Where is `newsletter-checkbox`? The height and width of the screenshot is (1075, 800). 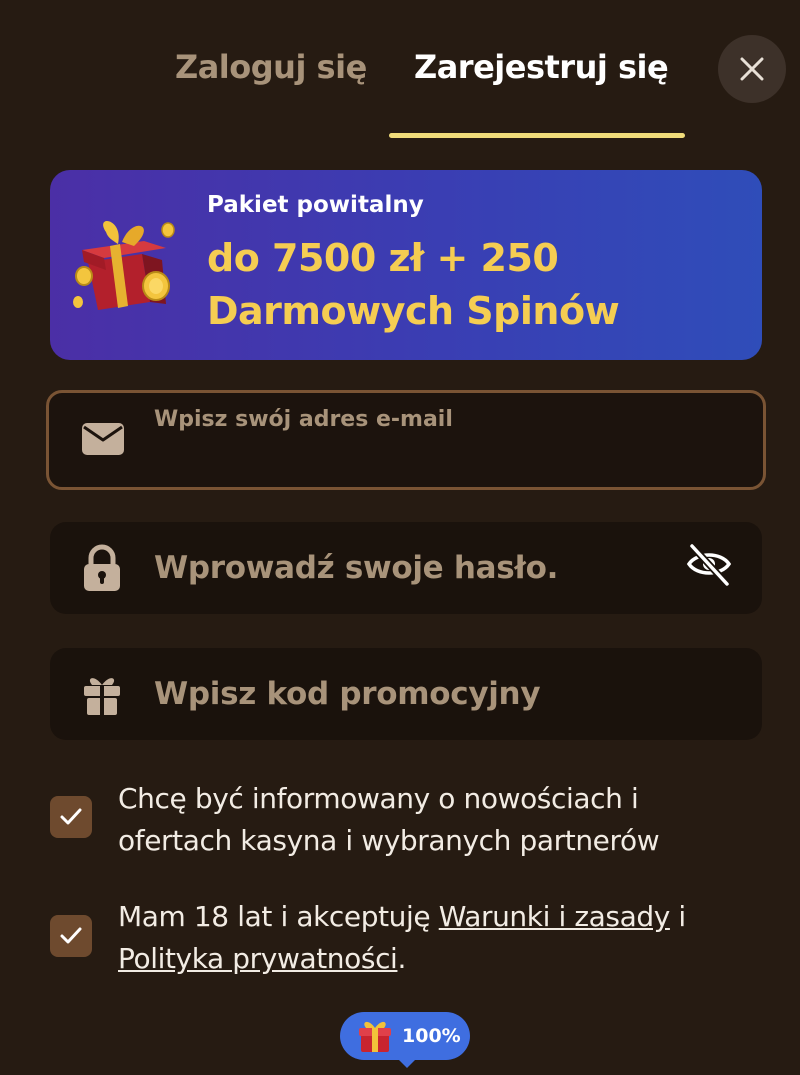 newsletter-checkbox is located at coordinates (71, 817).